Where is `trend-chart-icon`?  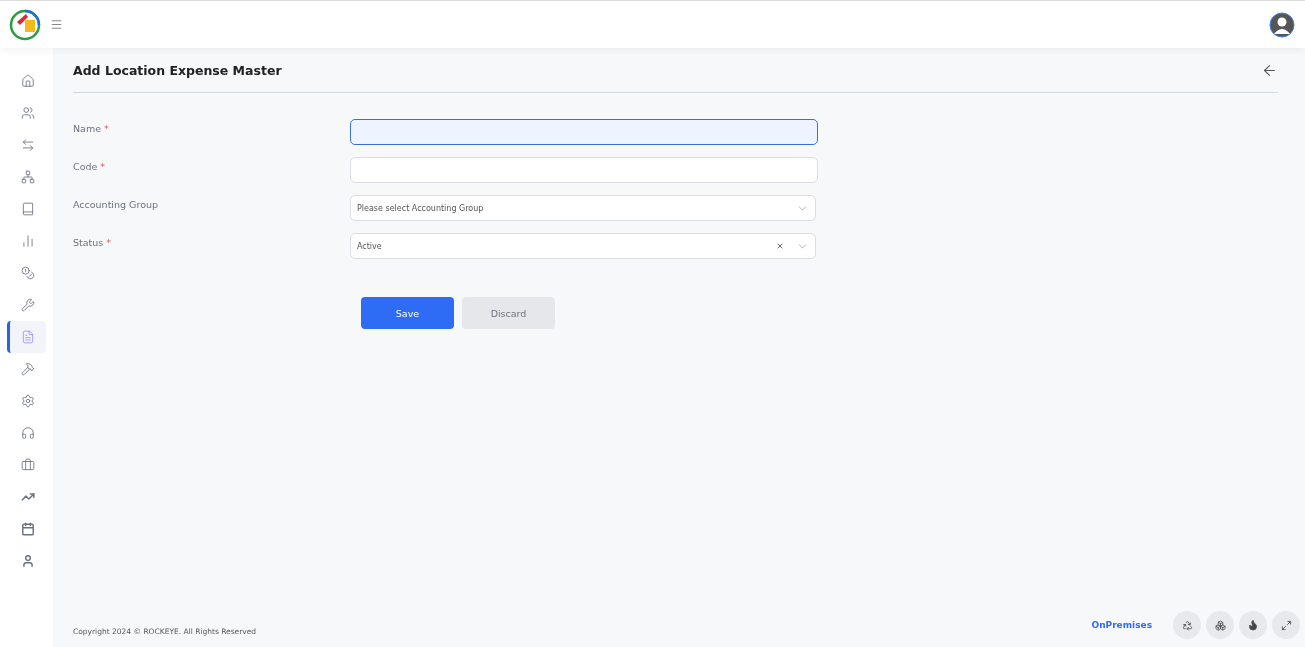
trend-chart-icon is located at coordinates (28, 497).